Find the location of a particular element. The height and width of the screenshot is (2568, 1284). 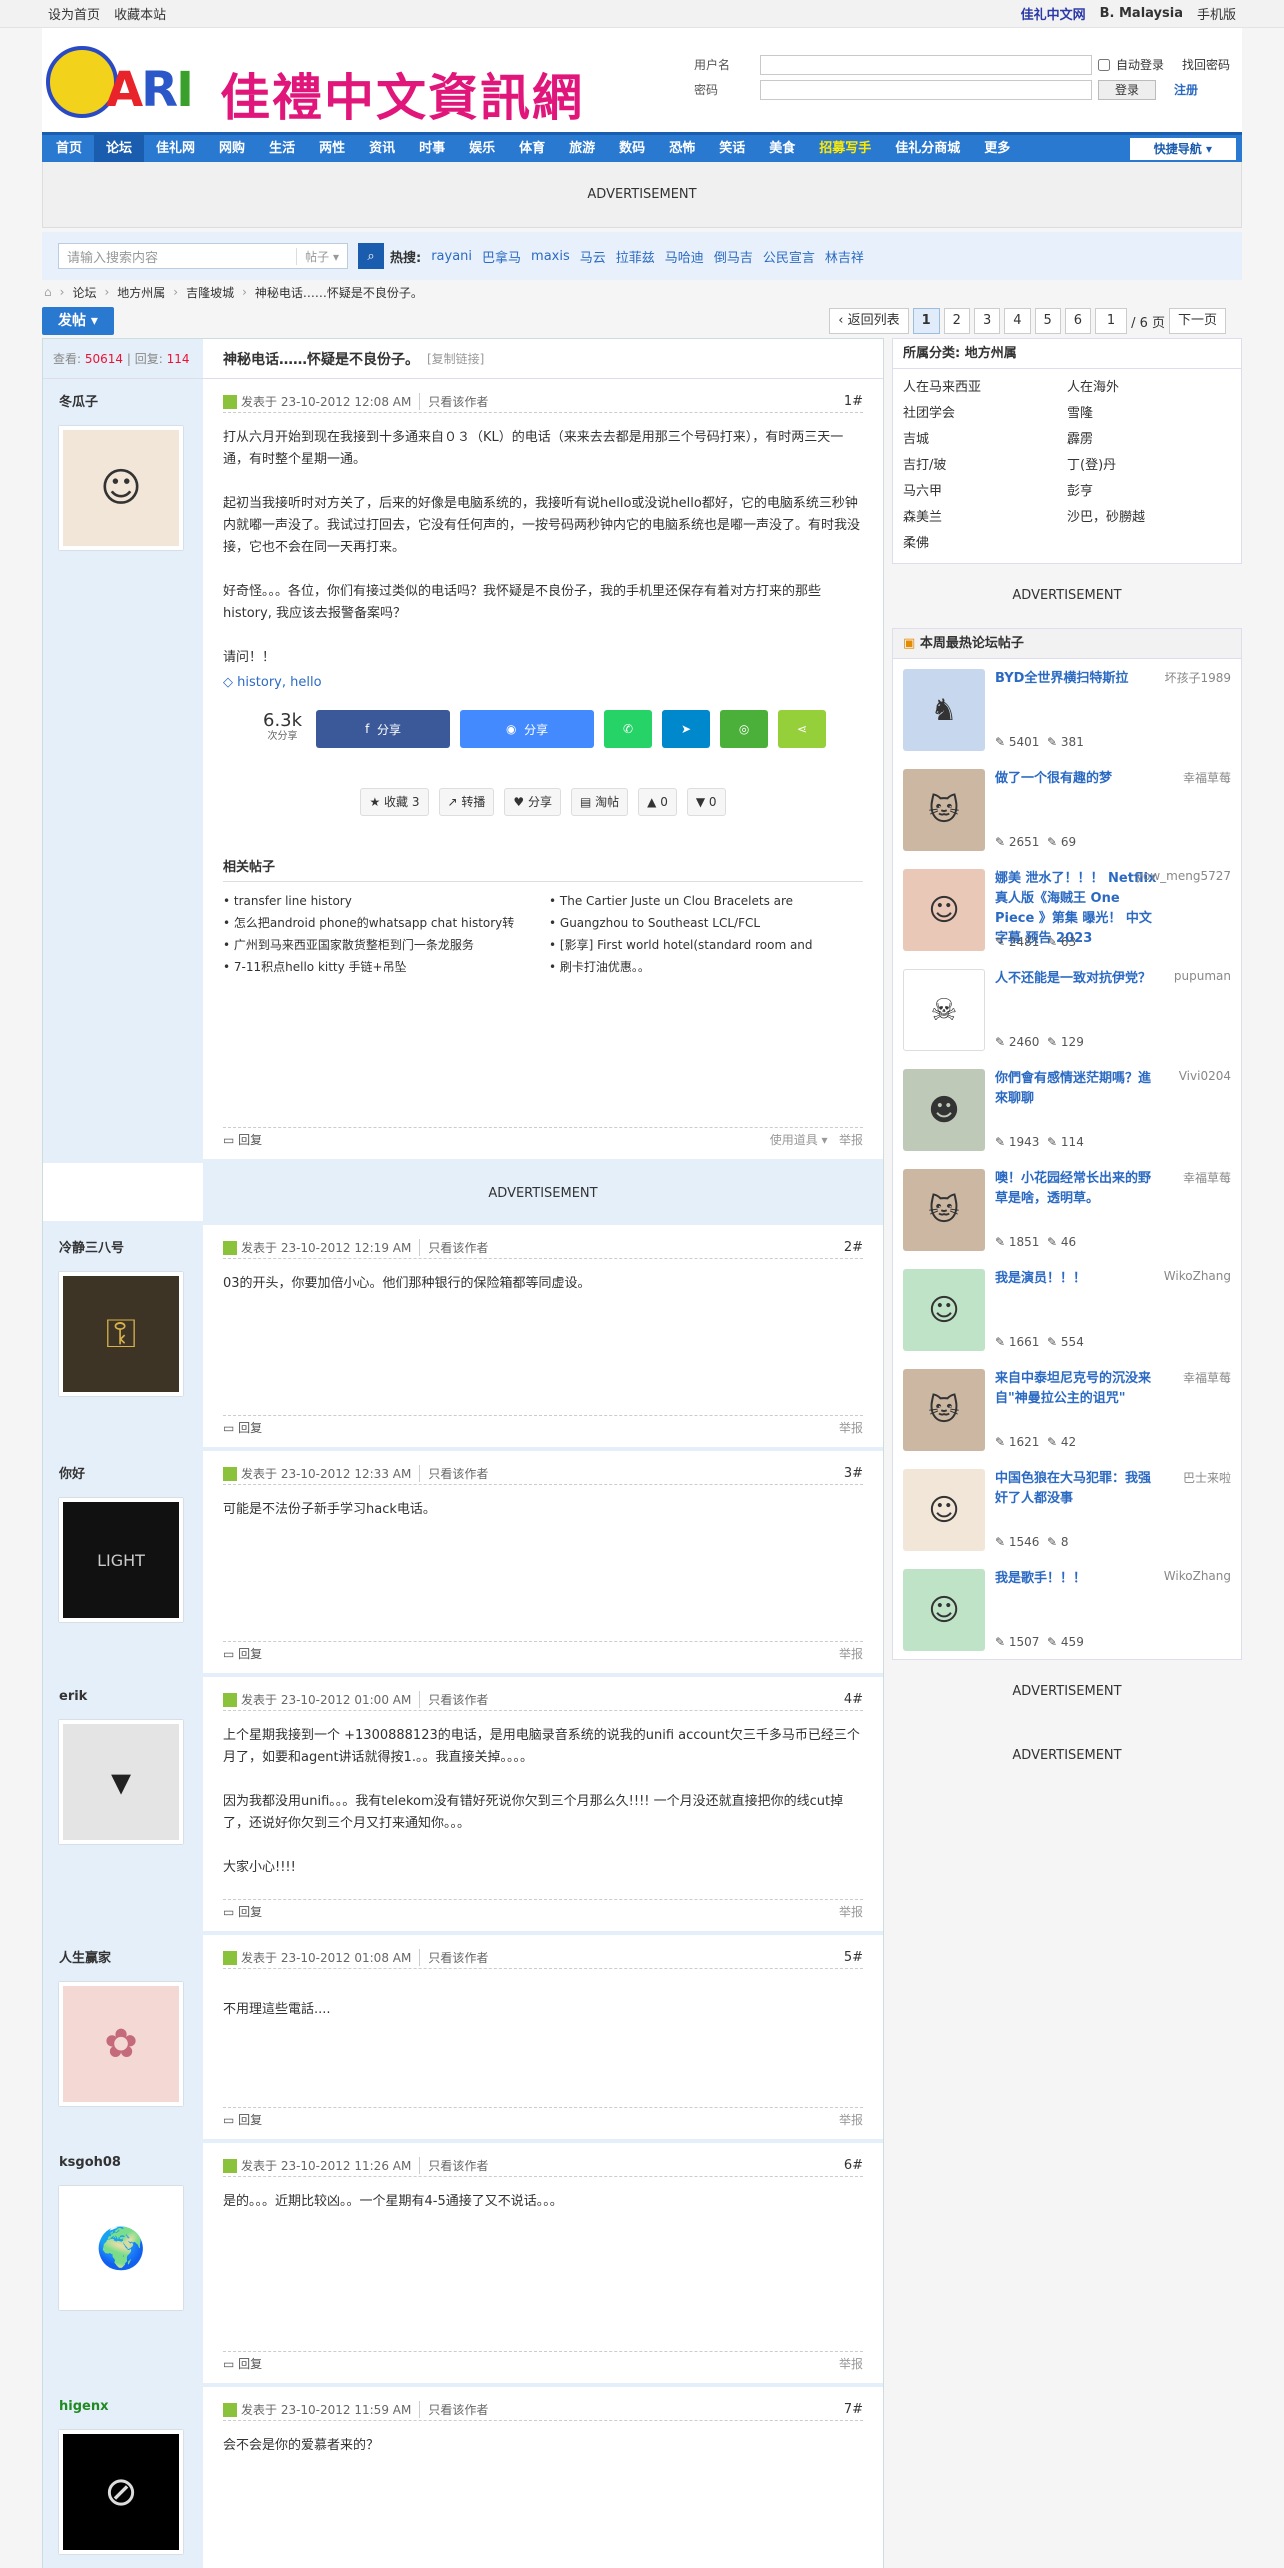

floor-number: 7# is located at coordinates (853, 2409).